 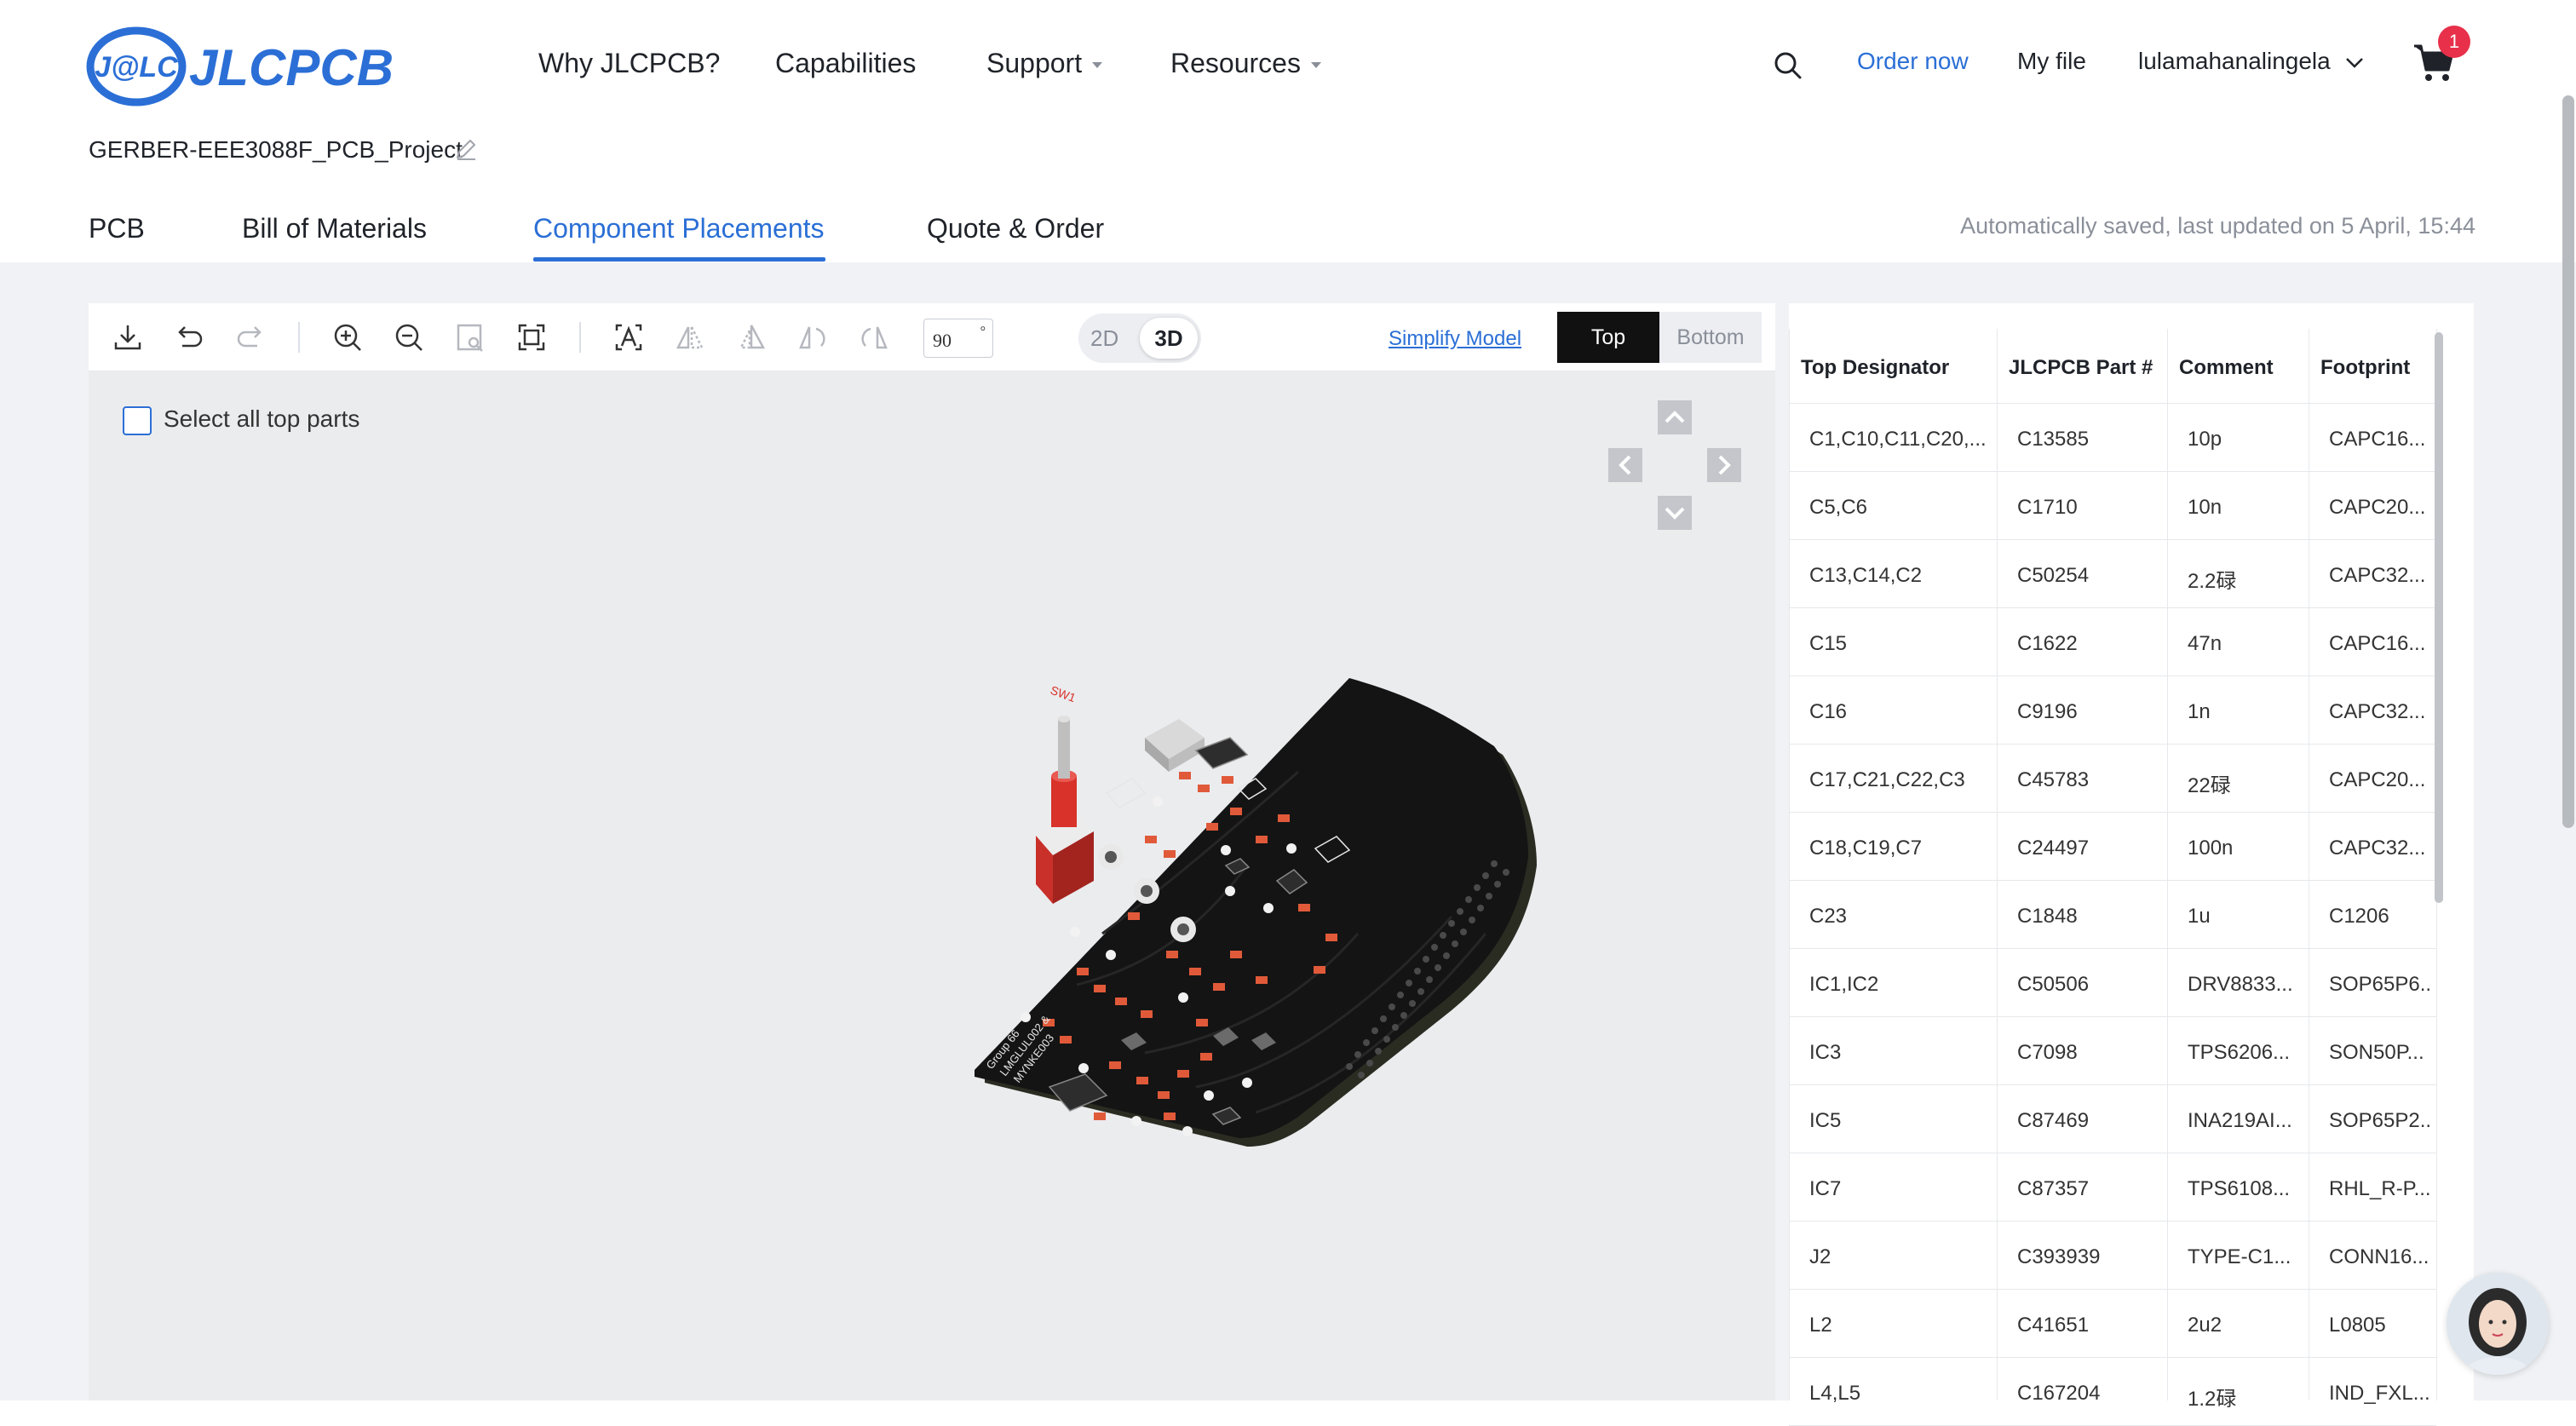 What do you see at coordinates (241, 423) in the screenshot?
I see `select-all-top-parts: Select all top parts` at bounding box center [241, 423].